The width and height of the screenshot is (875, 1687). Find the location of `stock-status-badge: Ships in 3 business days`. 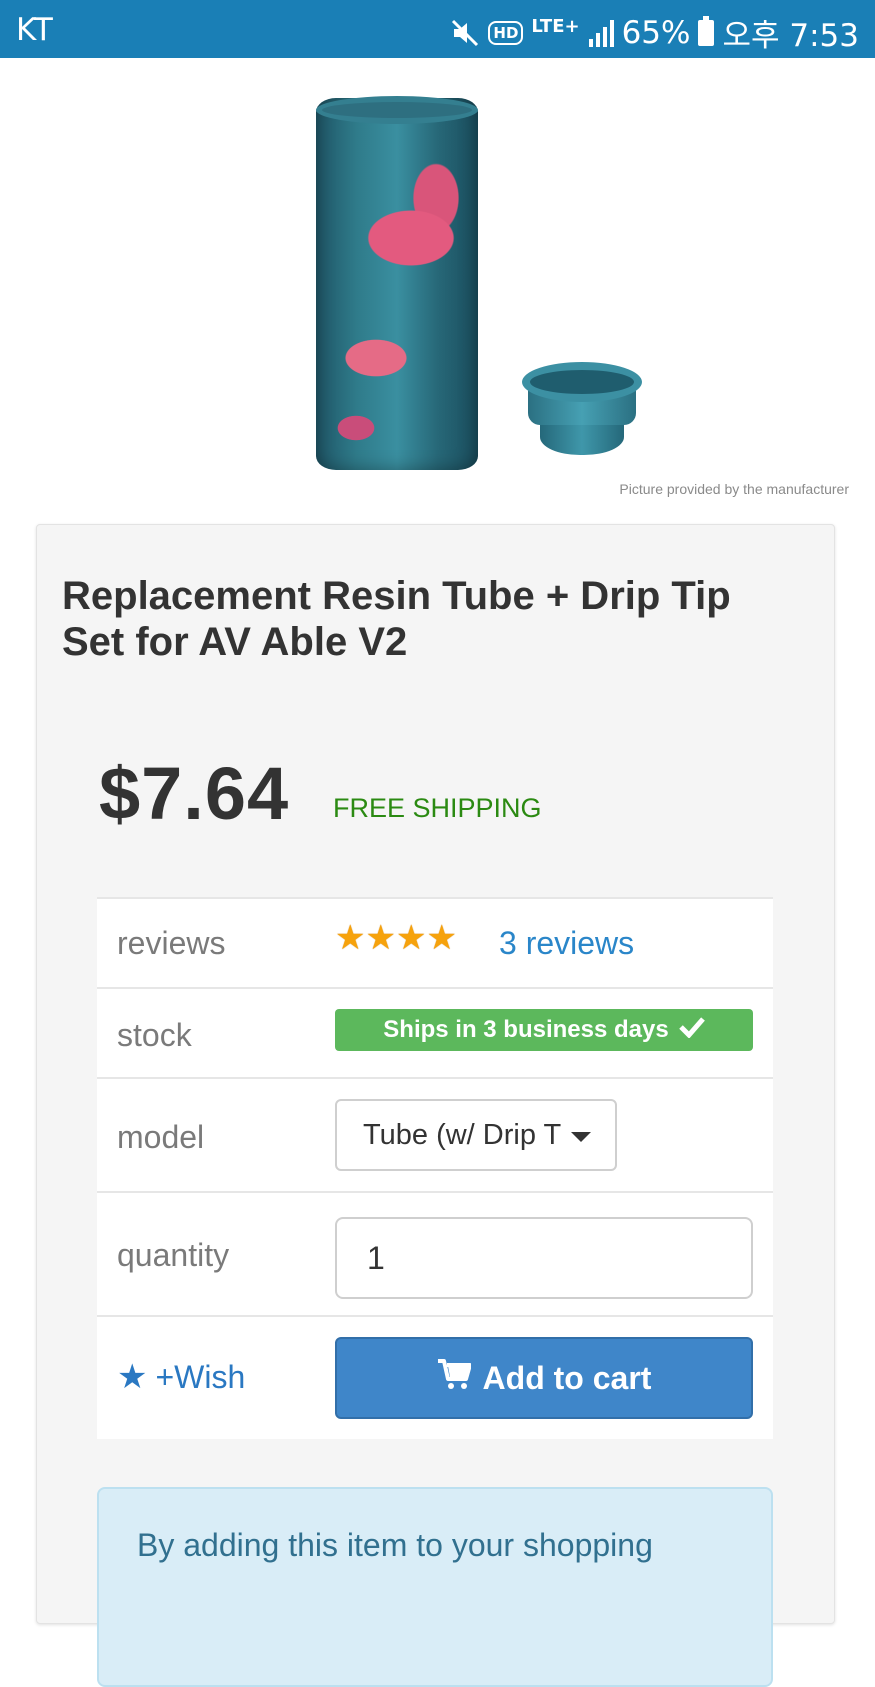

stock-status-badge: Ships in 3 business days is located at coordinates (544, 1030).